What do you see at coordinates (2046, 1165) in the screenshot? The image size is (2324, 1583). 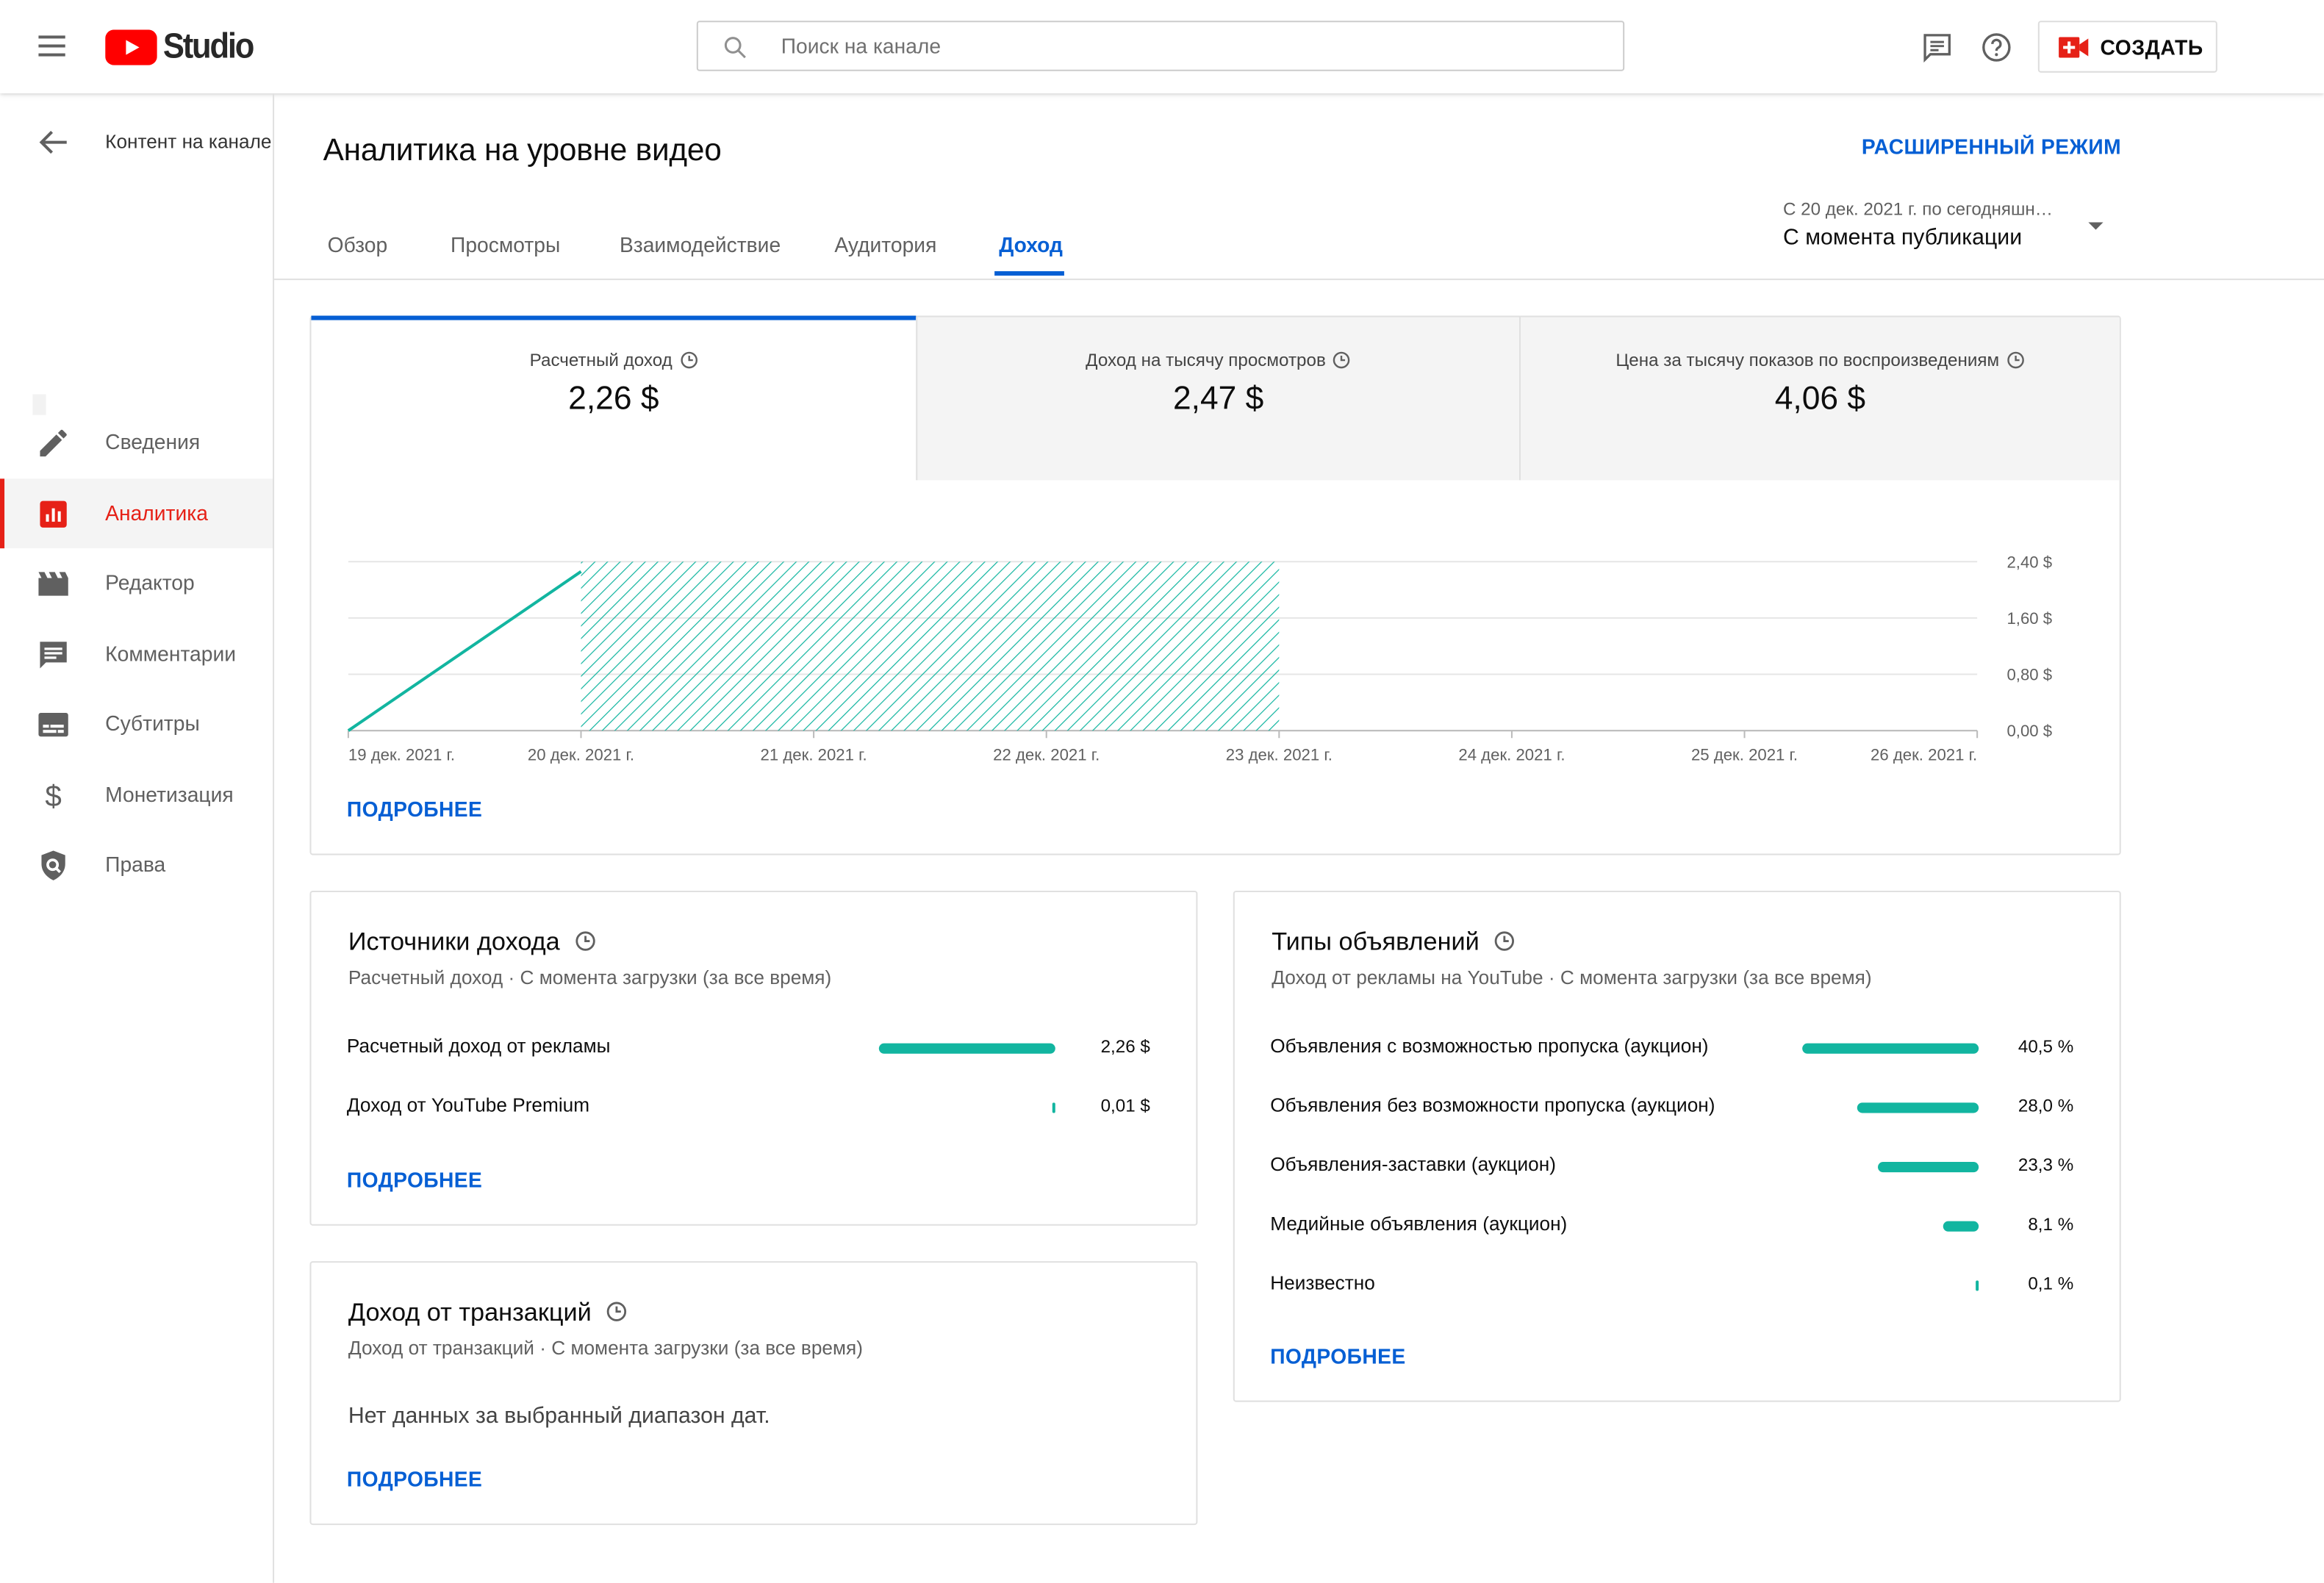 I see `list-item-value: 23,3 %` at bounding box center [2046, 1165].